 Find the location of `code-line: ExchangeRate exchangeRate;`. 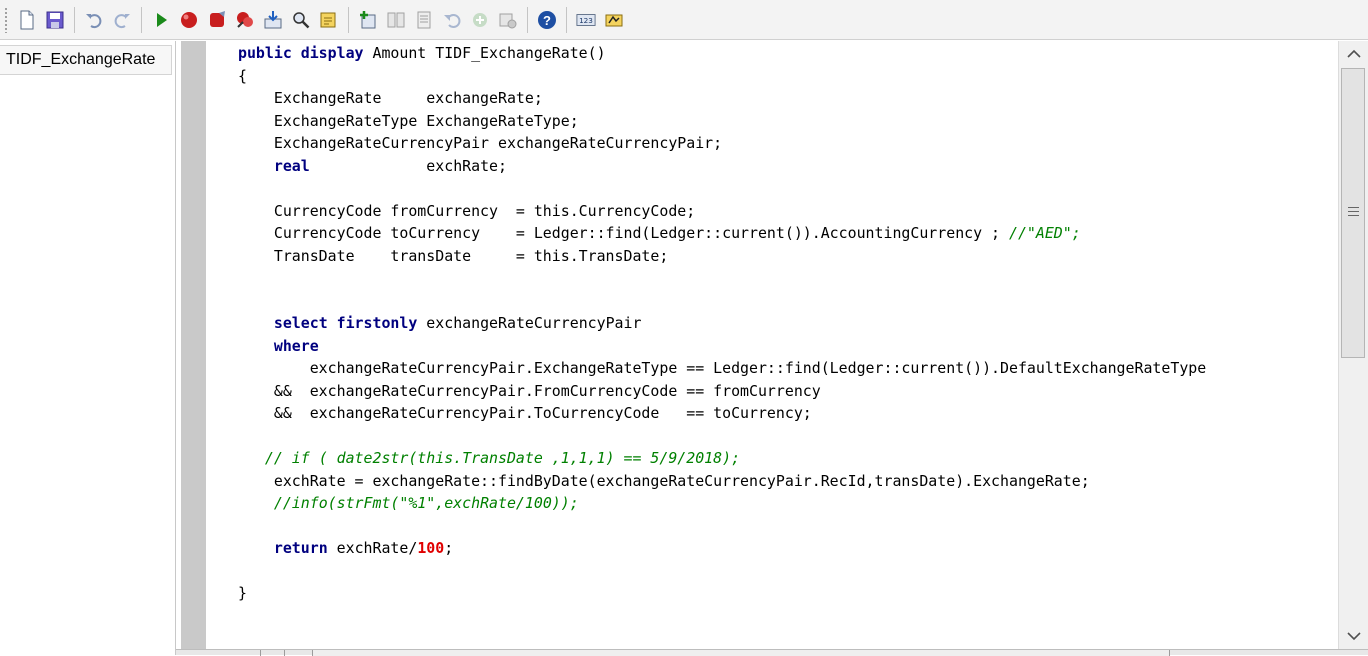

code-line: ExchangeRate exchangeRate; is located at coordinates (722, 98).